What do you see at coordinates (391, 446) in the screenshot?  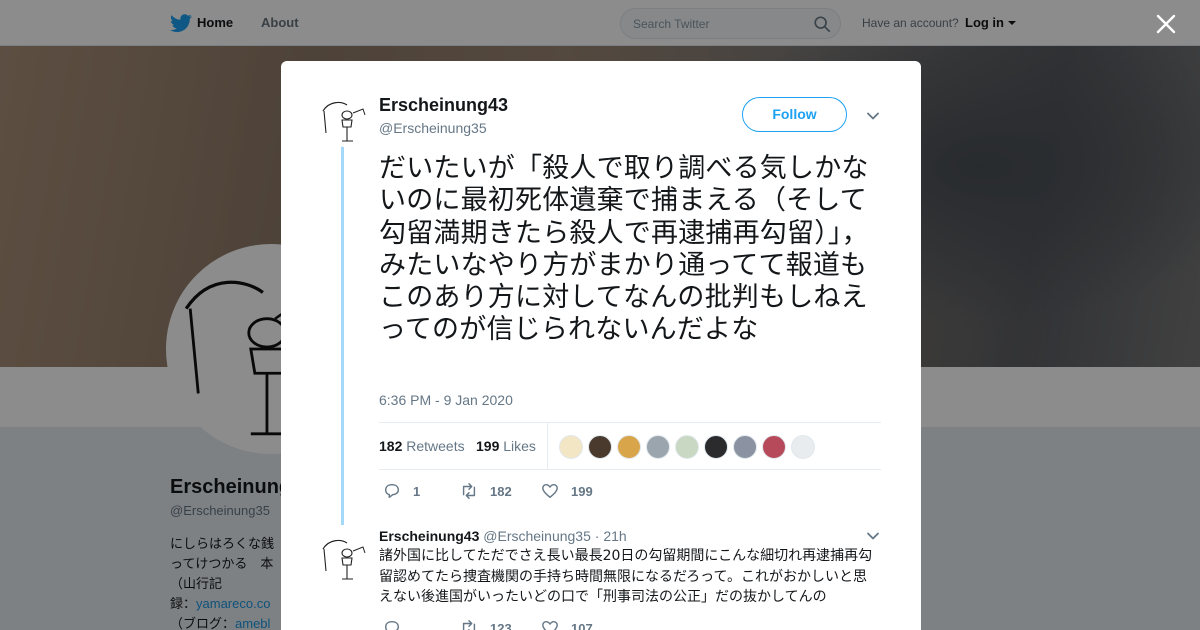 I see `retweets-count: 182` at bounding box center [391, 446].